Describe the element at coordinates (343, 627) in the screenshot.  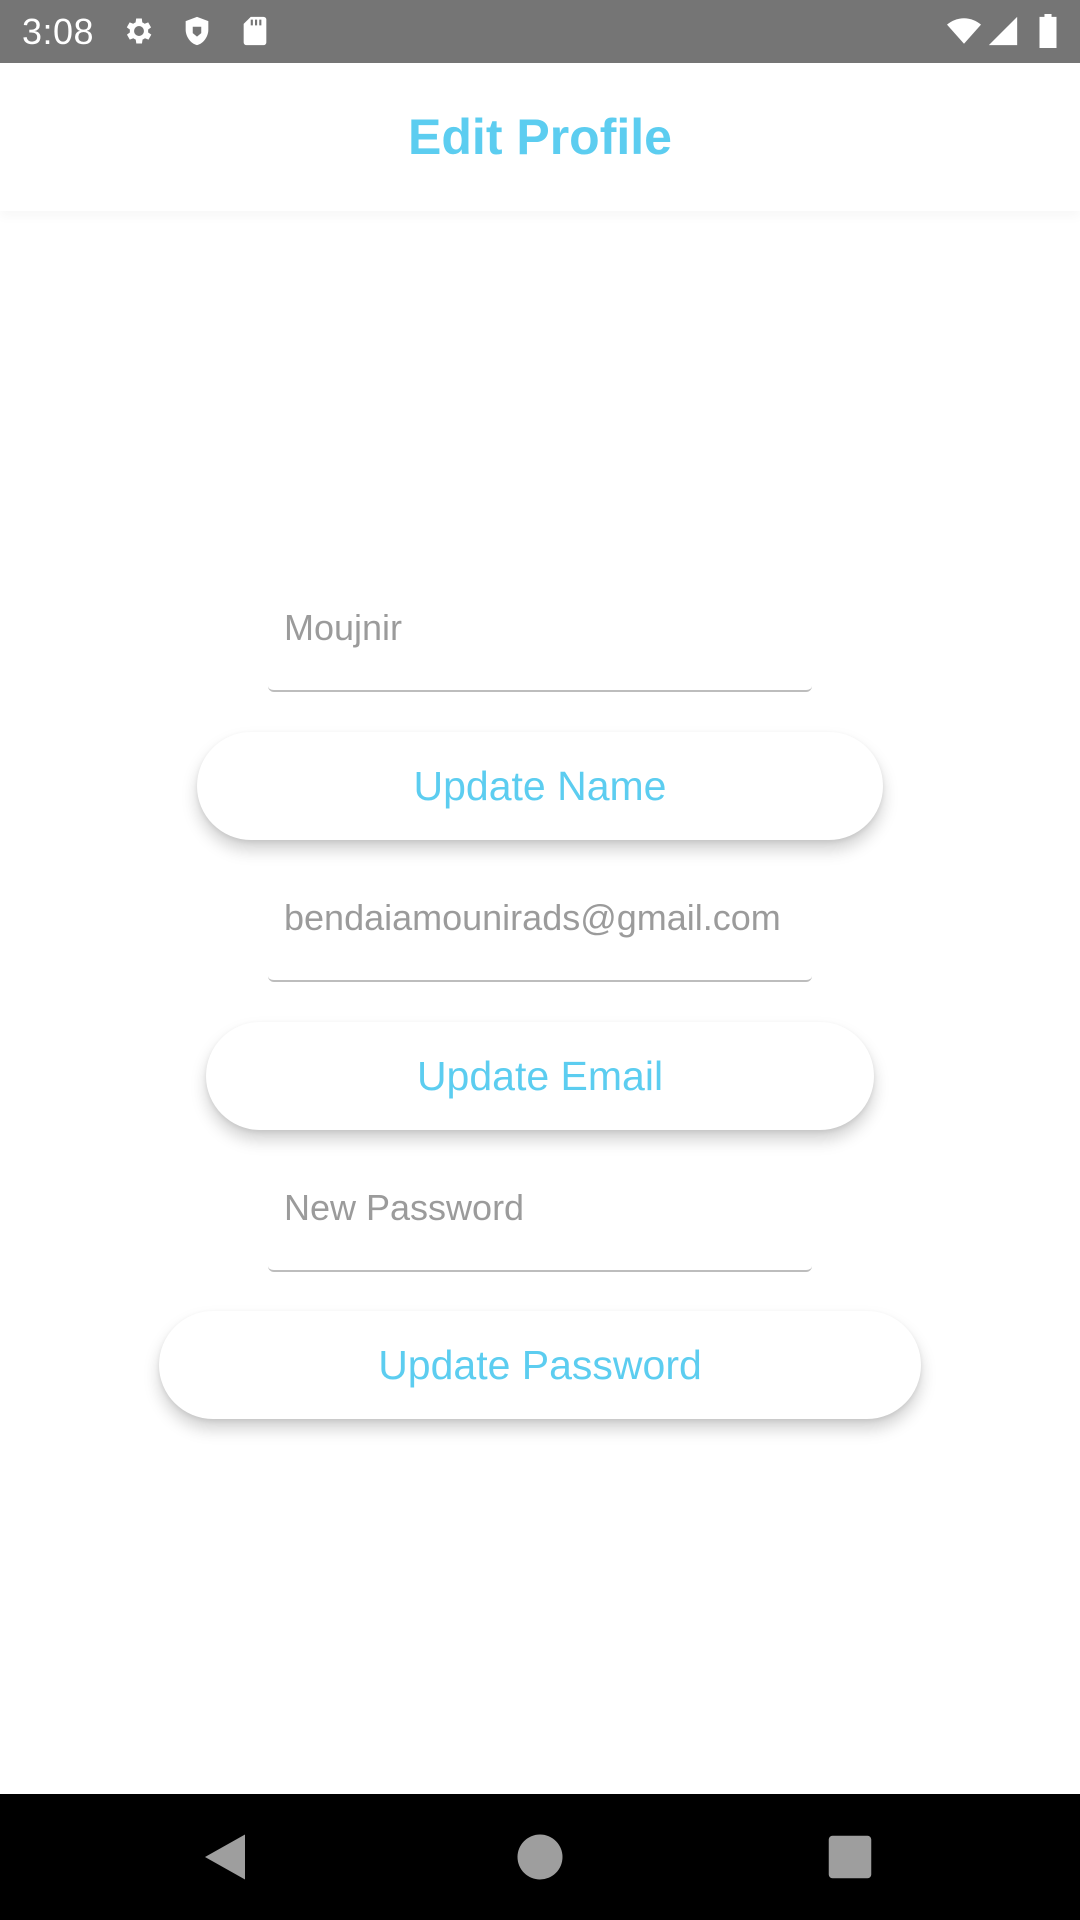
I see `name-field-value: Moujnir` at that location.